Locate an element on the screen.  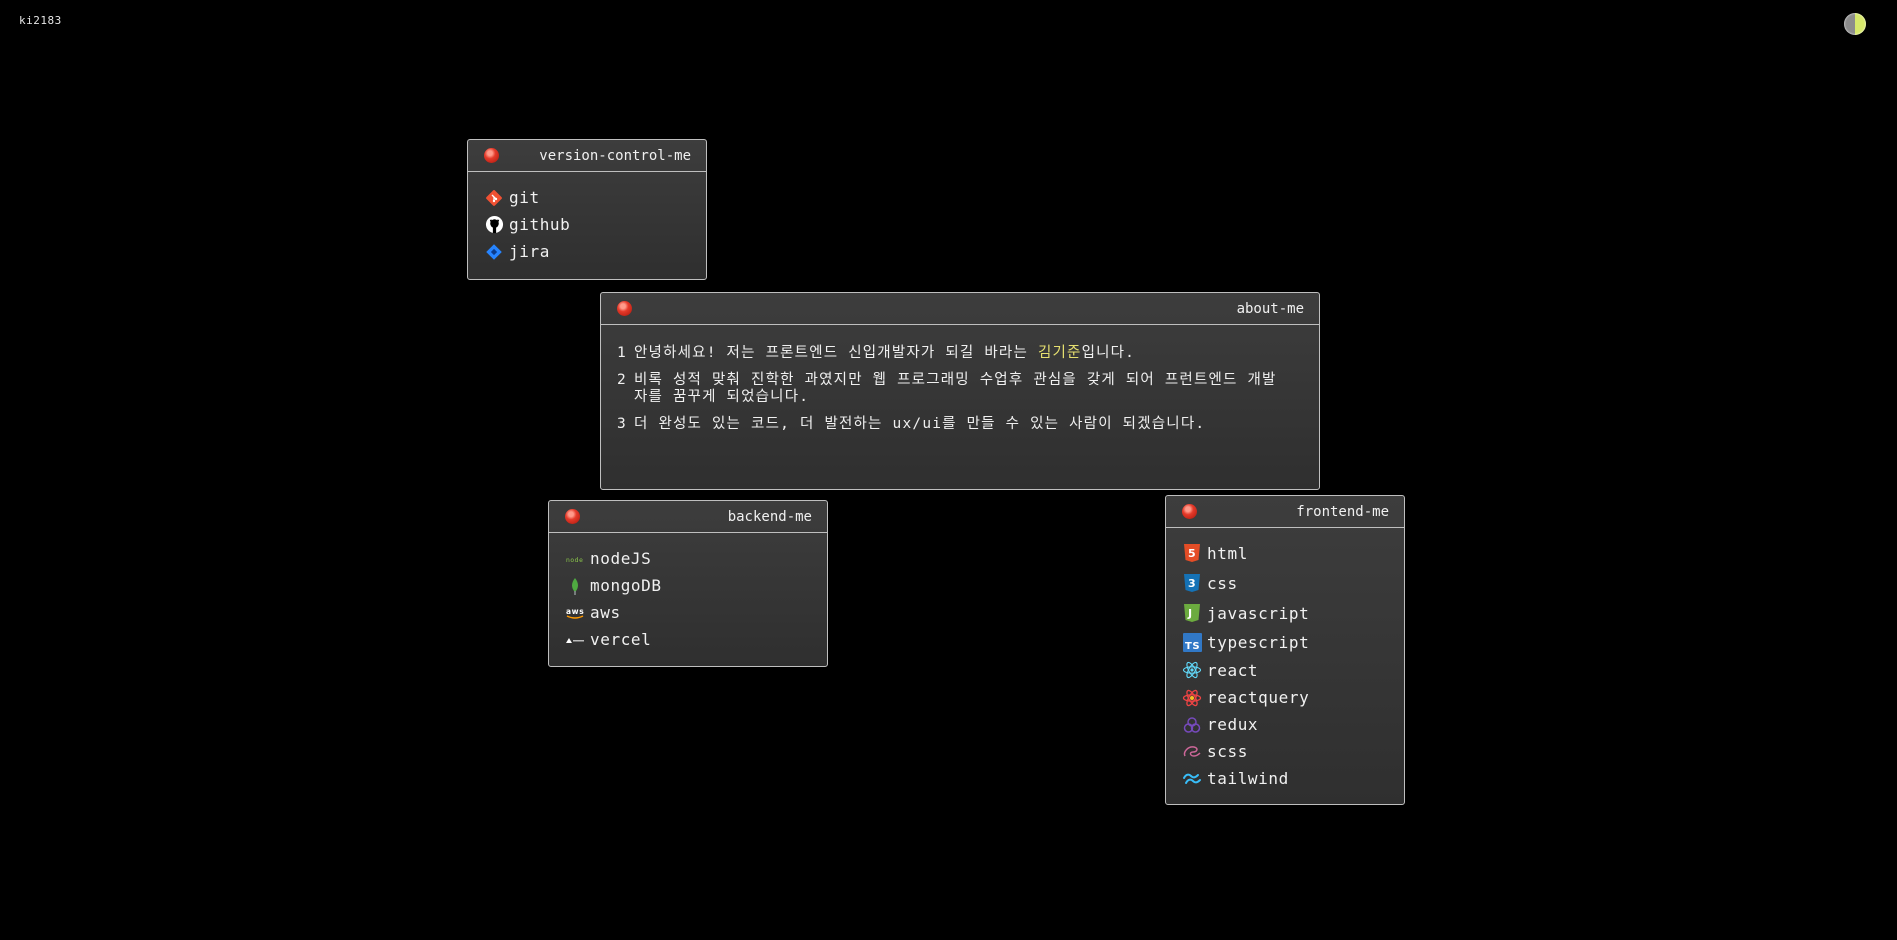
skill-list: node nodeJS mongoDB aws aws vercel is located at coordinates (688, 593).